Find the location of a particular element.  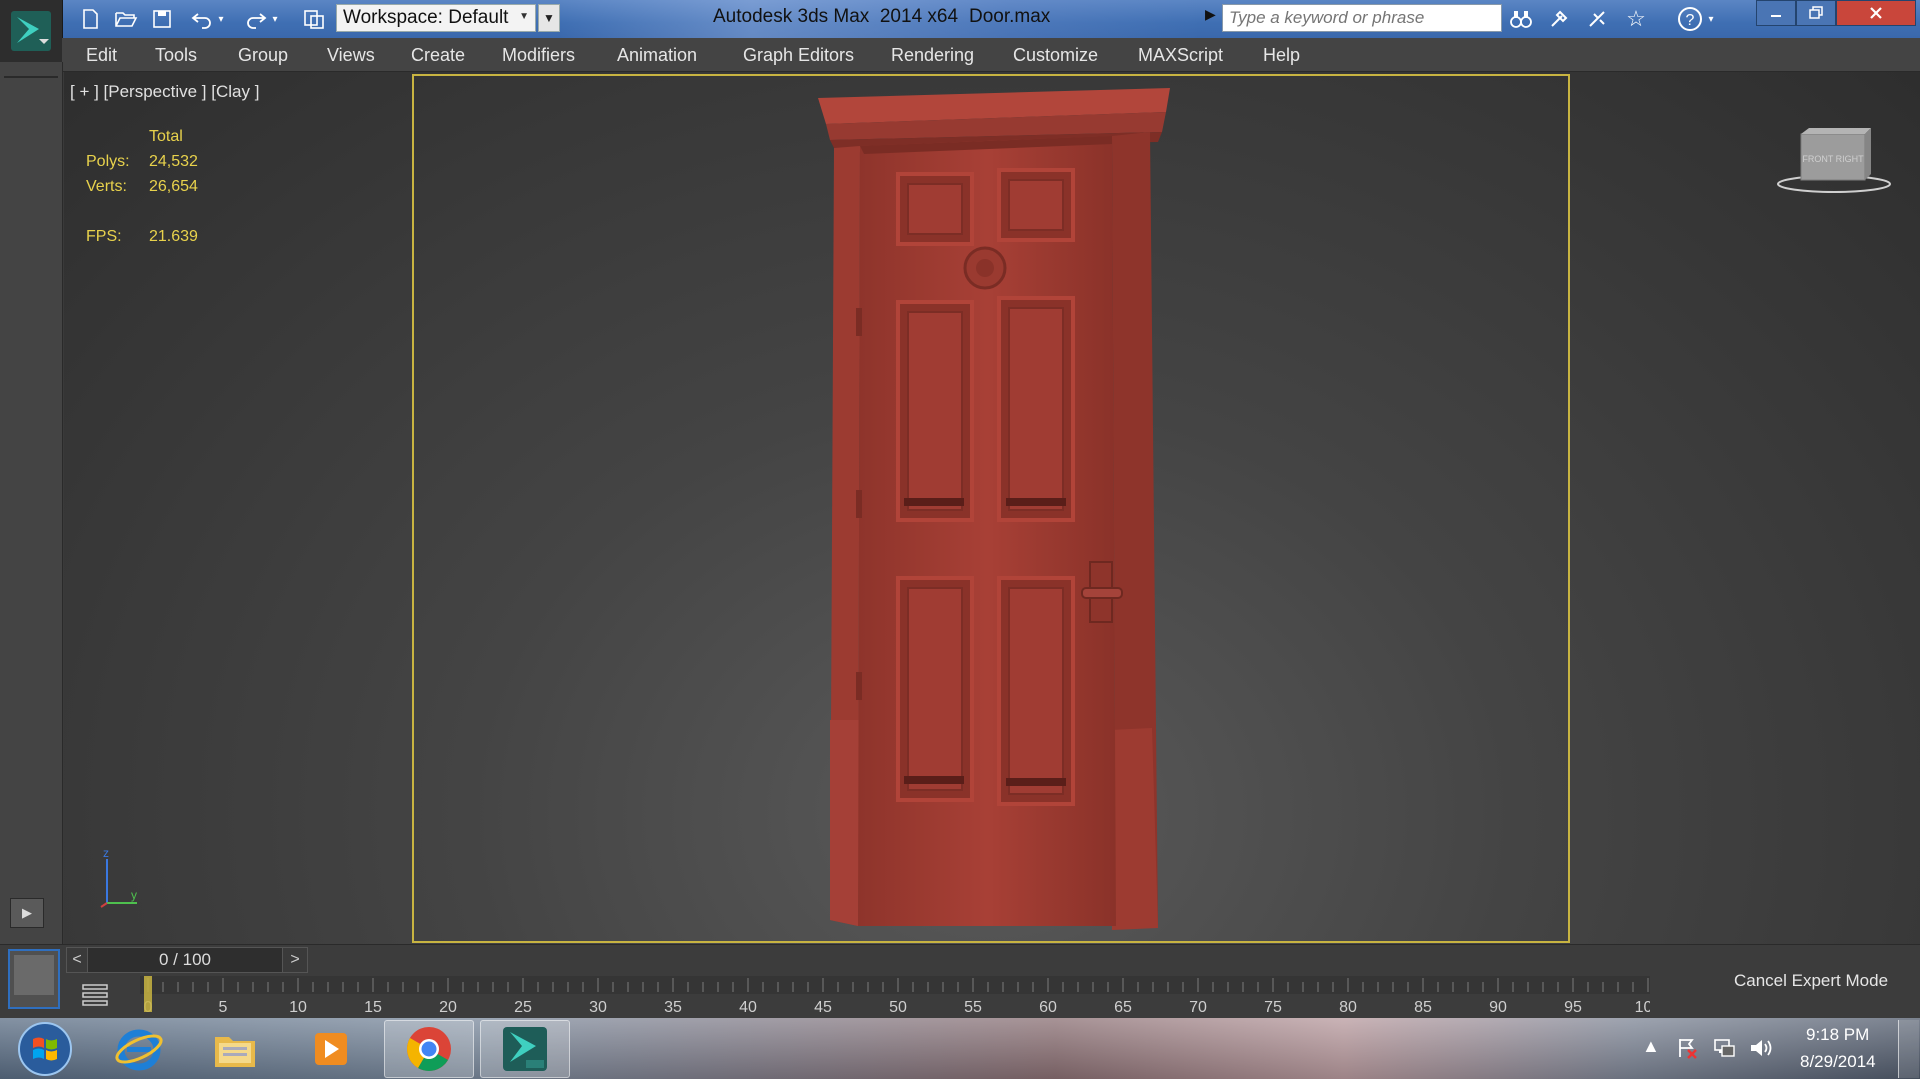

clock-time: 9:18 PM is located at coordinates (1837, 1035).